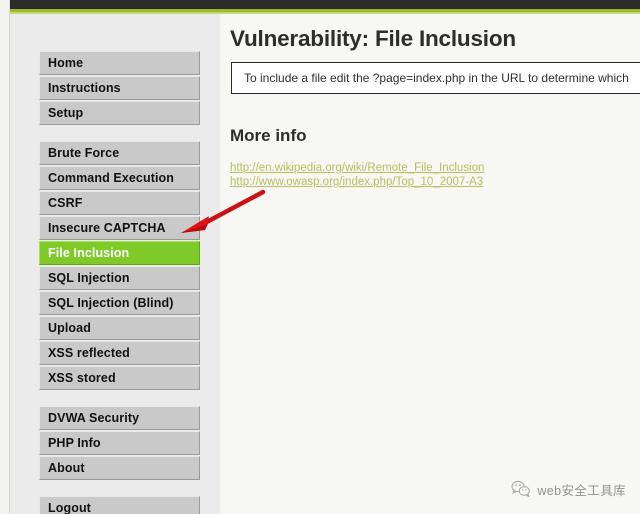 Image resolution: width=640 pixels, height=514 pixels. I want to click on sidebar-item-csrf: CSRF, so click(119, 203).